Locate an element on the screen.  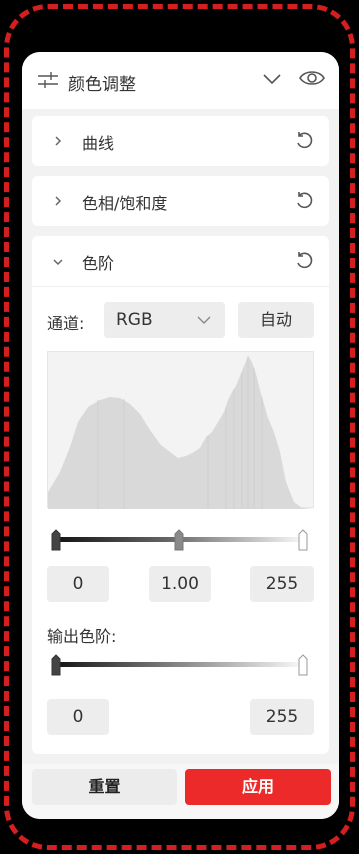
input-levels-slider is located at coordinates (180, 541).